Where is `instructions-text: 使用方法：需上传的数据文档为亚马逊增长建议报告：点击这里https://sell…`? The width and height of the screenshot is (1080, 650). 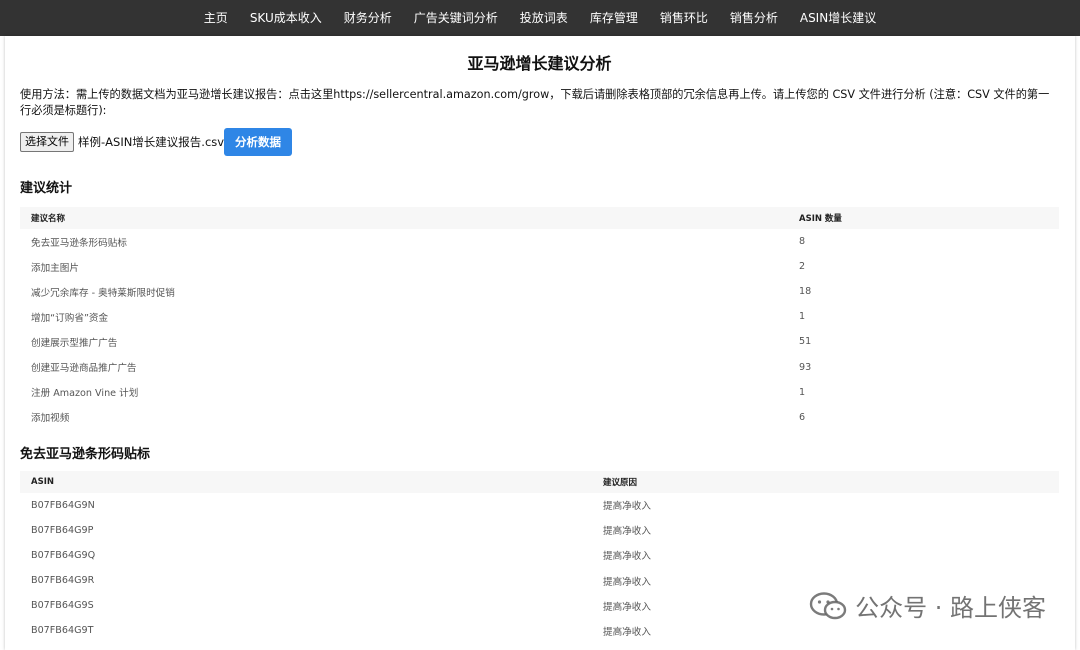 instructions-text: 使用方法：需上传的数据文档为亚马逊增长建议报告：点击这里https://sell… is located at coordinates (535, 102).